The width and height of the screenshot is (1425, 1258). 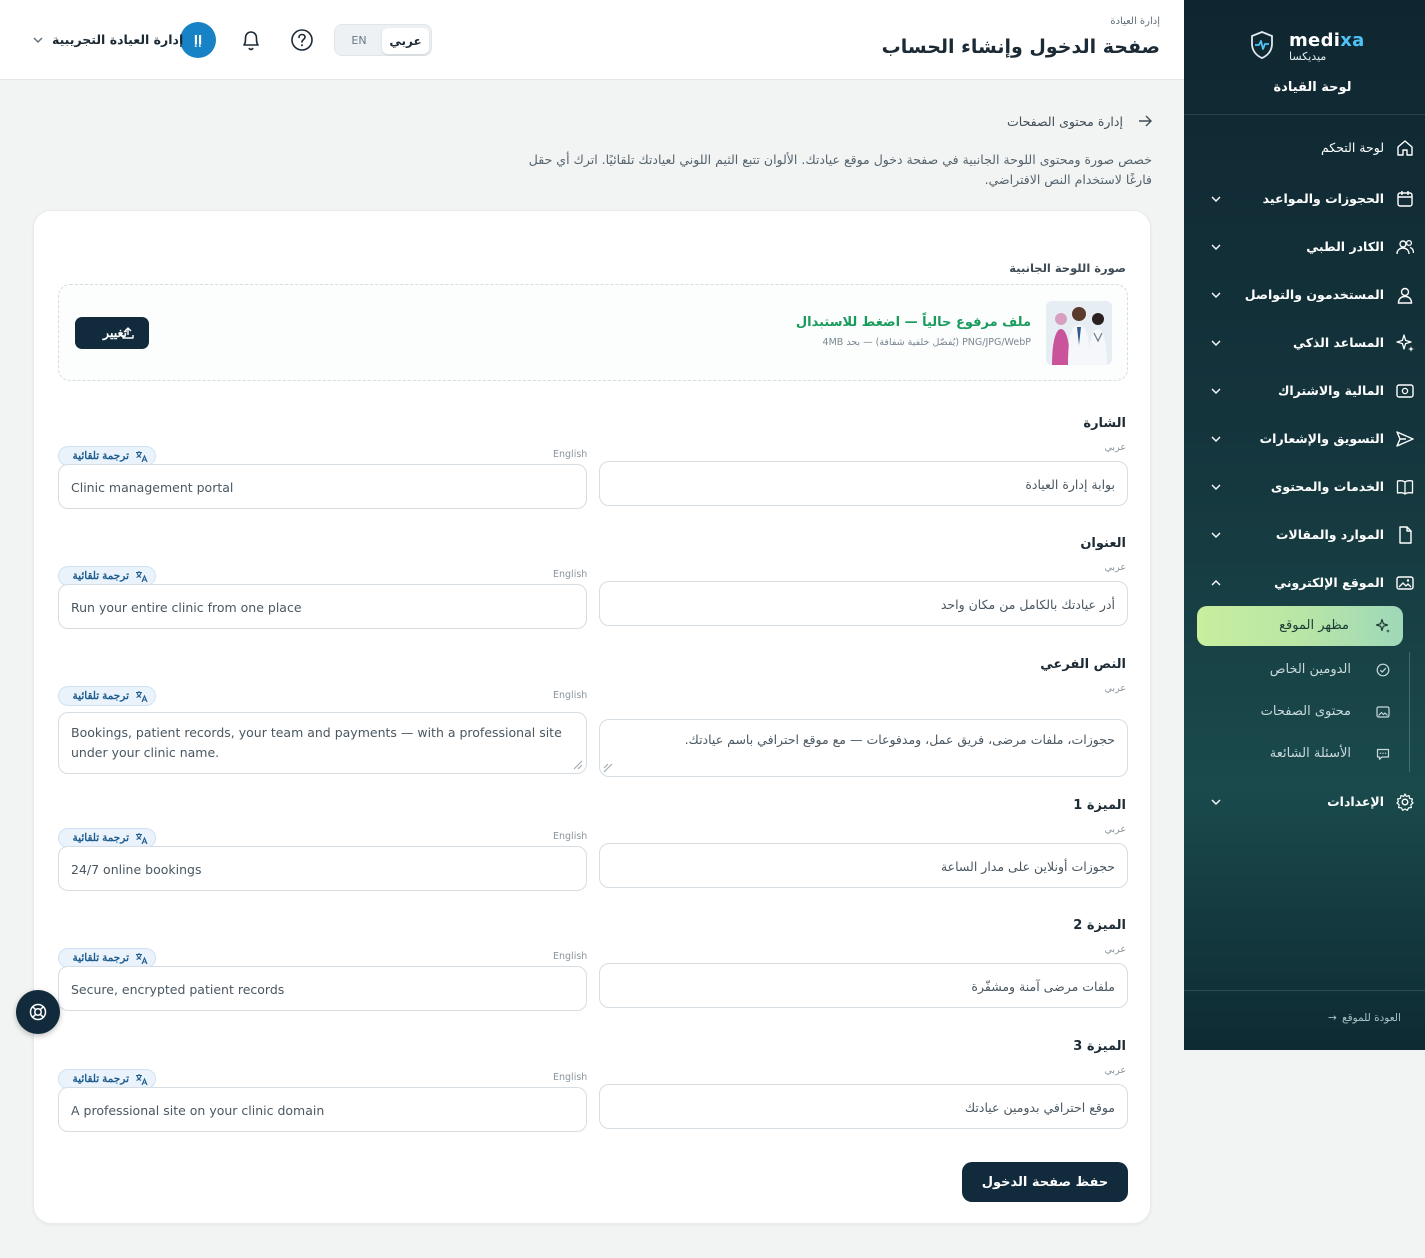 I want to click on sidebar-item-users: المستخدمون والتواصل, so click(x=1304, y=295).